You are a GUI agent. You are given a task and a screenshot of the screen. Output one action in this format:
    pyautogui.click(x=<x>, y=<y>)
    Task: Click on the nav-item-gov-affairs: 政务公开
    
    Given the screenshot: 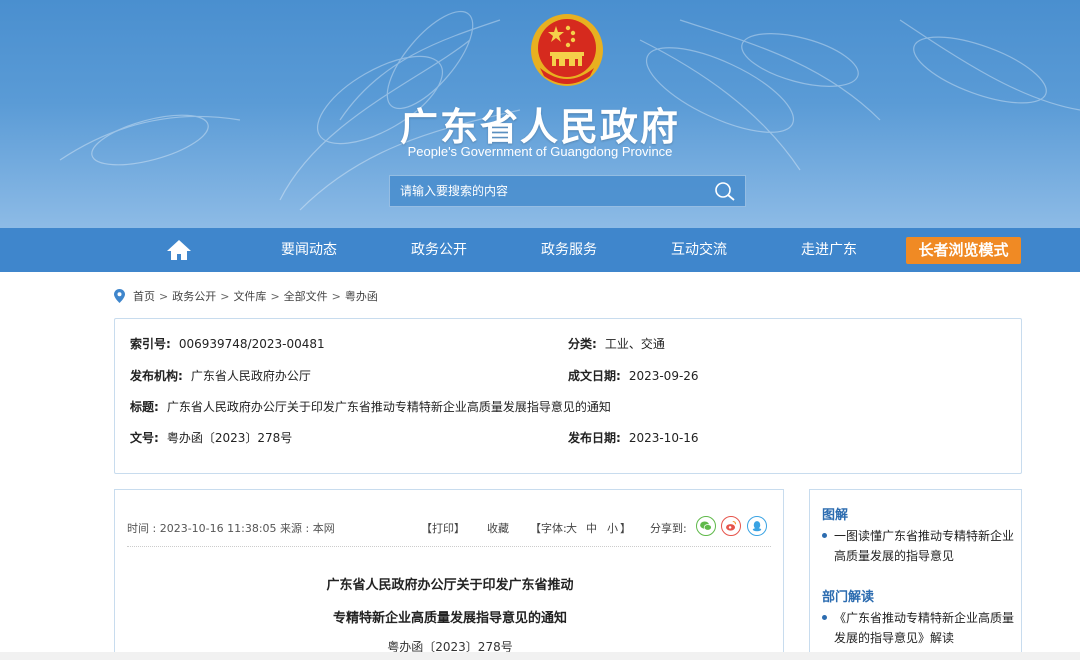 What is the action you would take?
    pyautogui.click(x=439, y=250)
    